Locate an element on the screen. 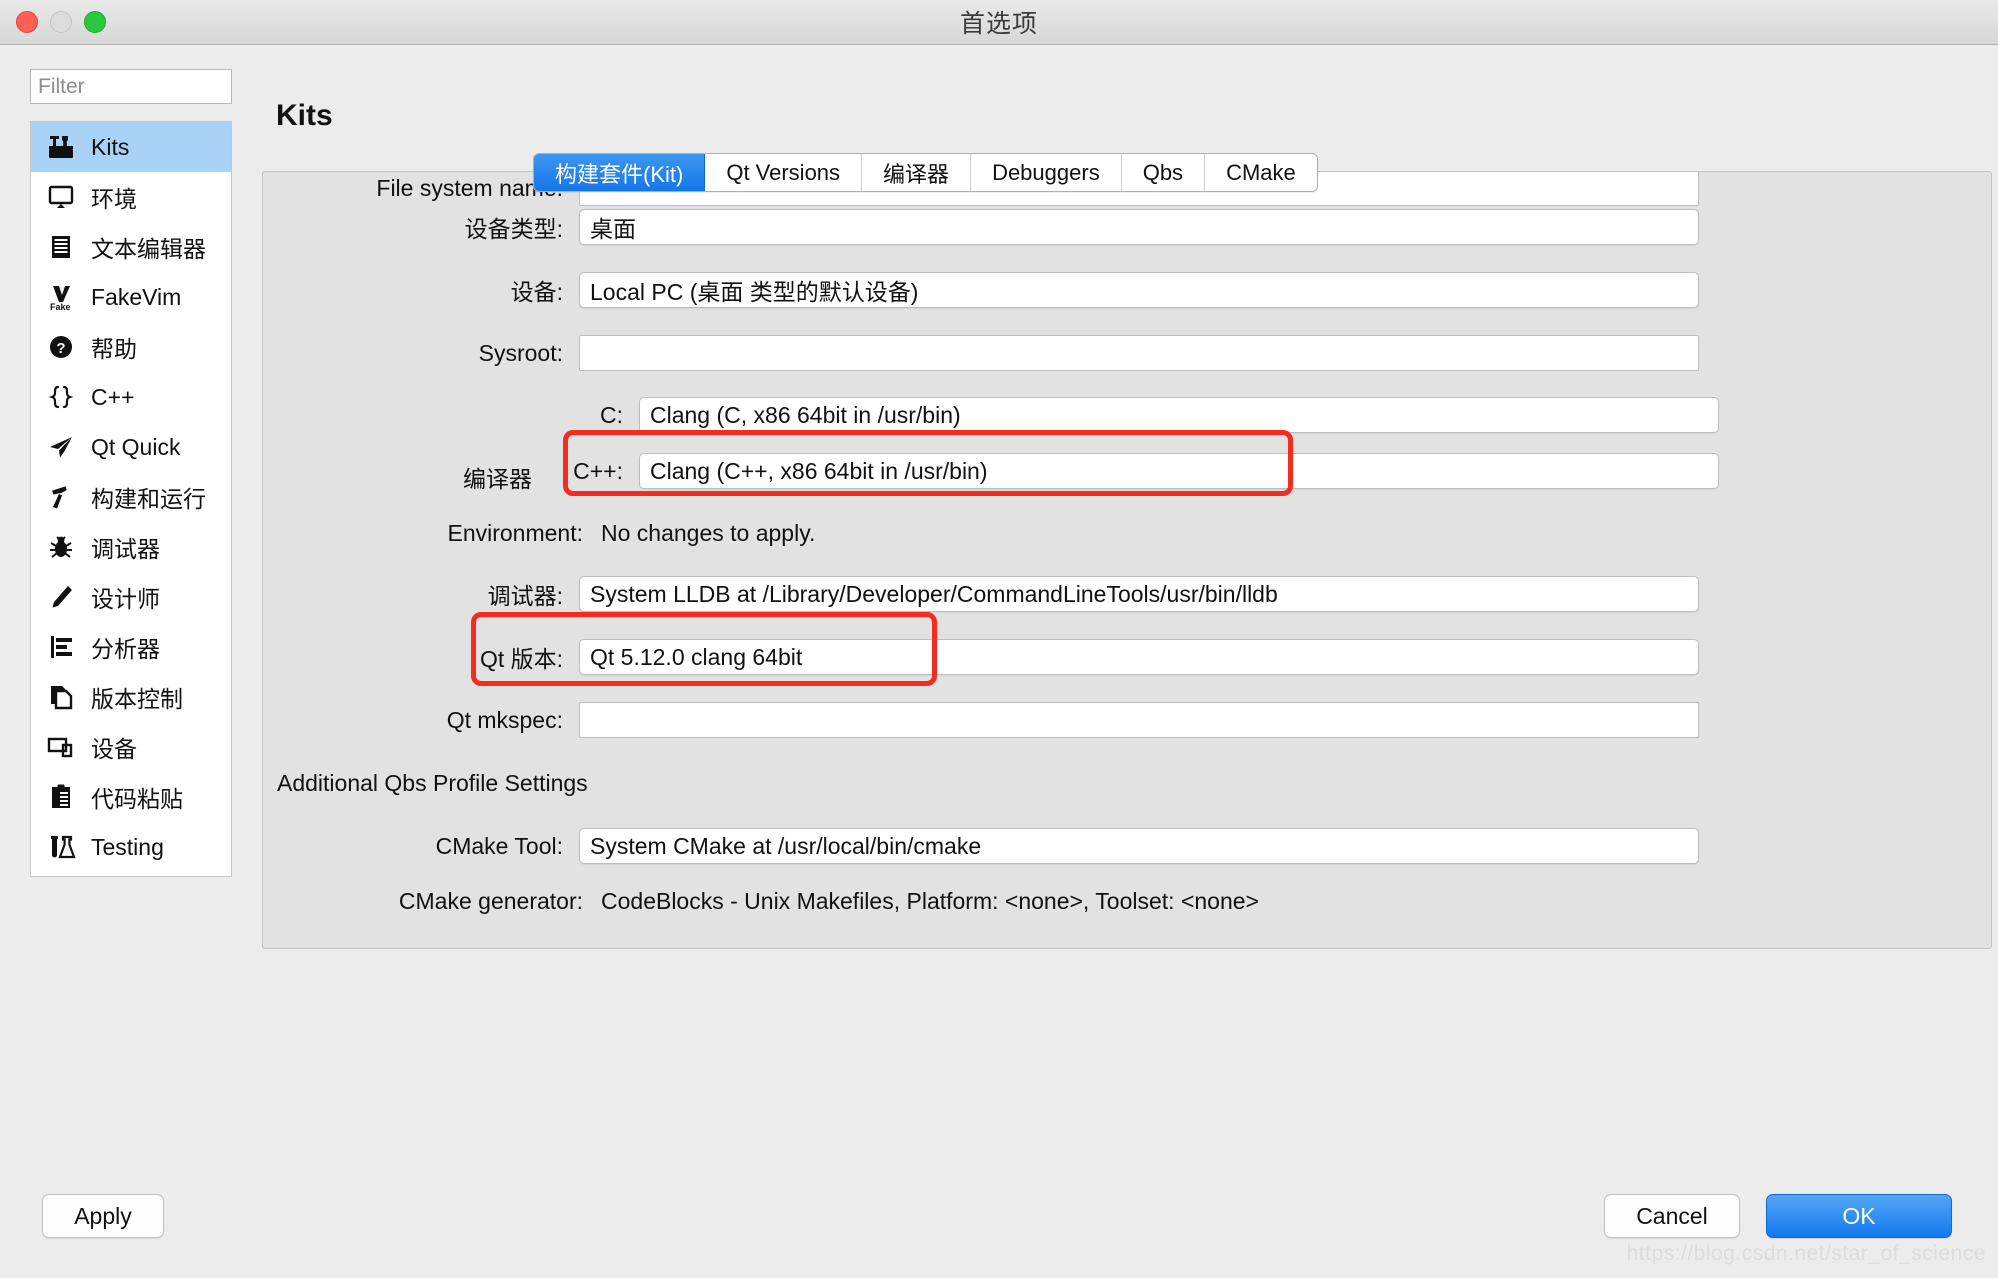  pencil-icon is located at coordinates (61, 597).